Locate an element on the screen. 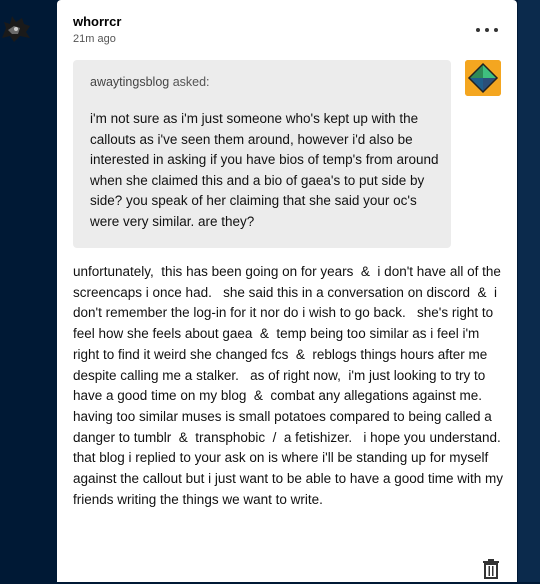 The height and width of the screenshot is (584, 540). asked-label: asked: is located at coordinates (189, 82).